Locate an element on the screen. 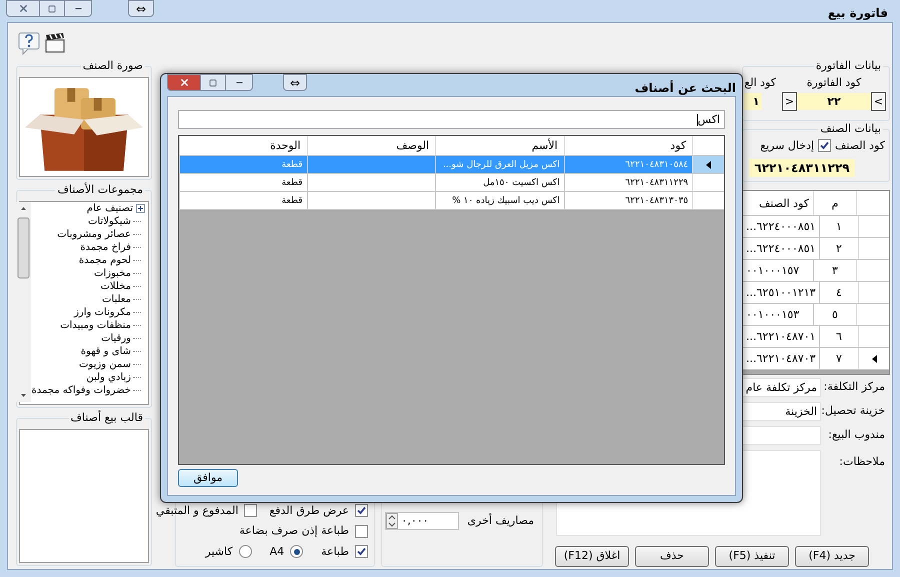  group-title: مجموعات الأصناف is located at coordinates (100, 190).